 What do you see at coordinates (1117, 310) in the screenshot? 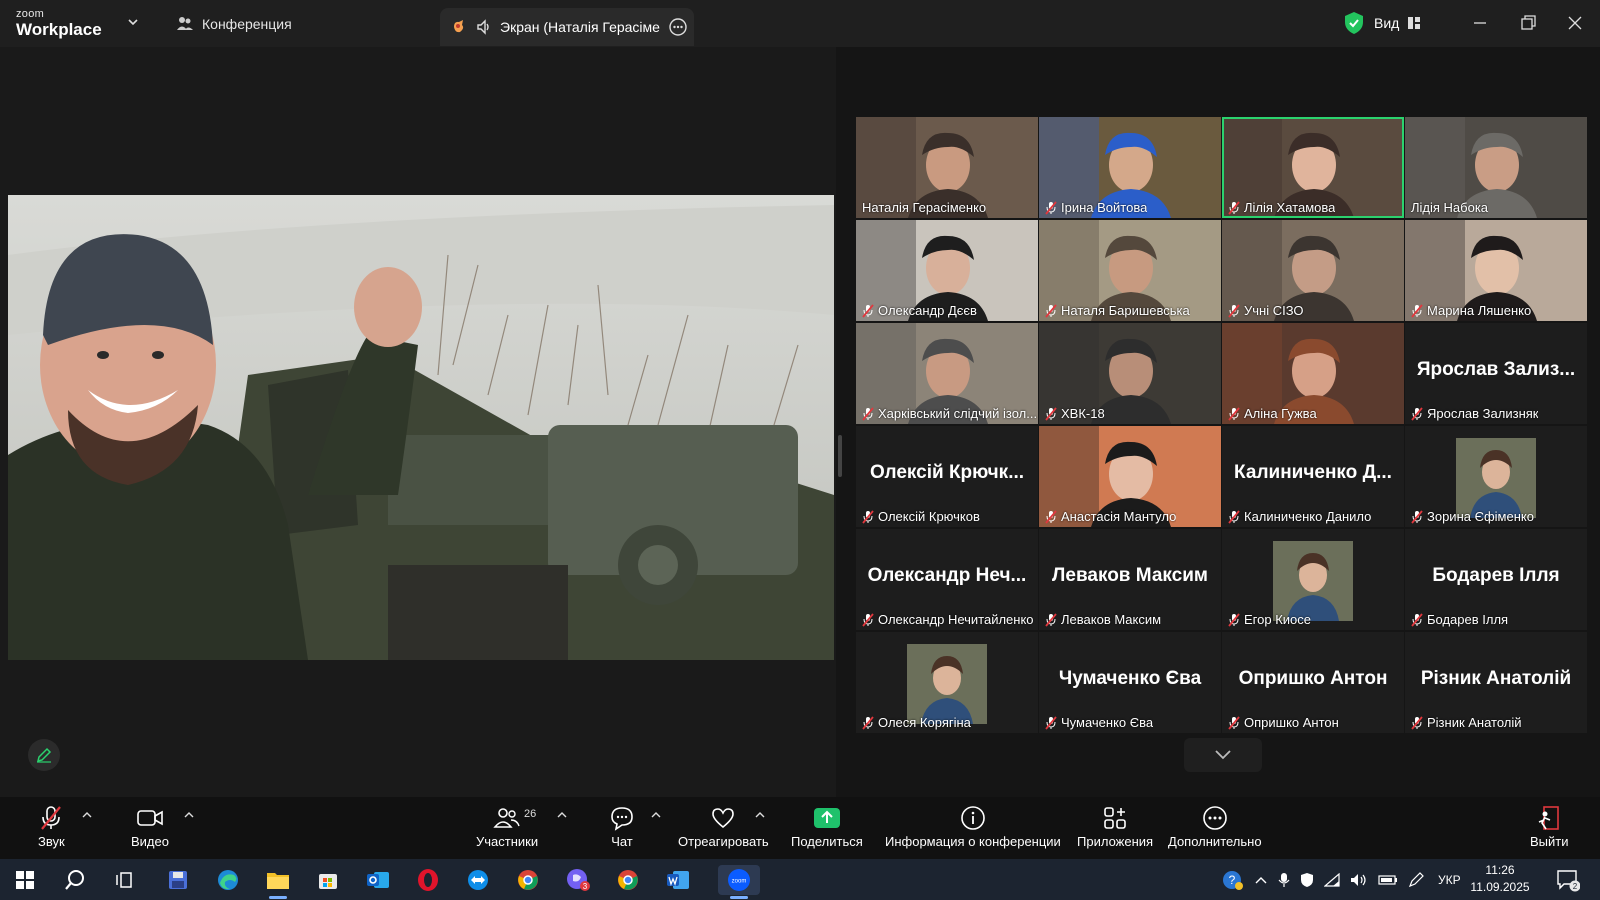
I see `participant-name-label: Наталя Баришевська` at bounding box center [1117, 310].